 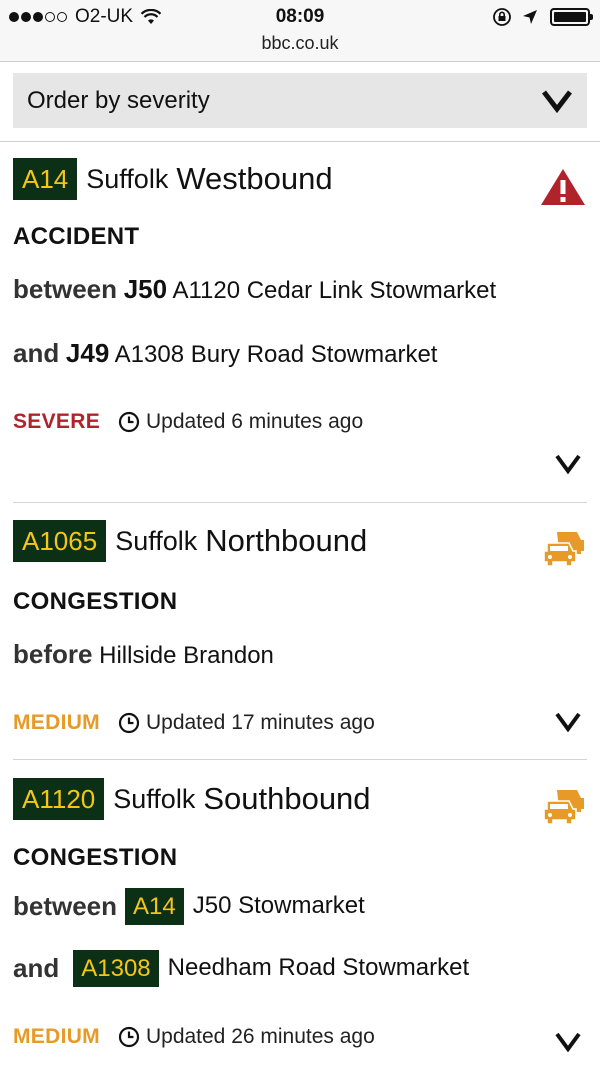 What do you see at coordinates (87, 353) in the screenshot?
I see `junction: J49` at bounding box center [87, 353].